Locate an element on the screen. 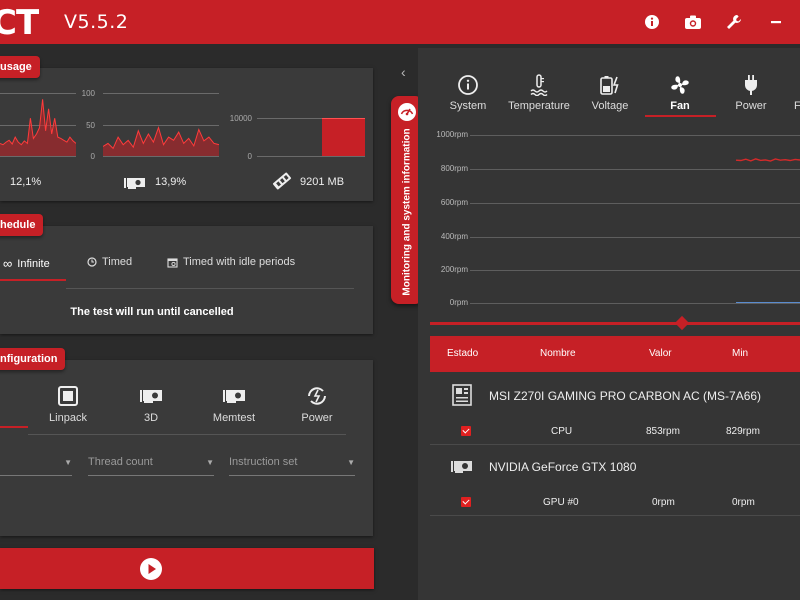 The height and width of the screenshot is (600, 800). tab-linpack: Linpack is located at coordinates (68, 404).